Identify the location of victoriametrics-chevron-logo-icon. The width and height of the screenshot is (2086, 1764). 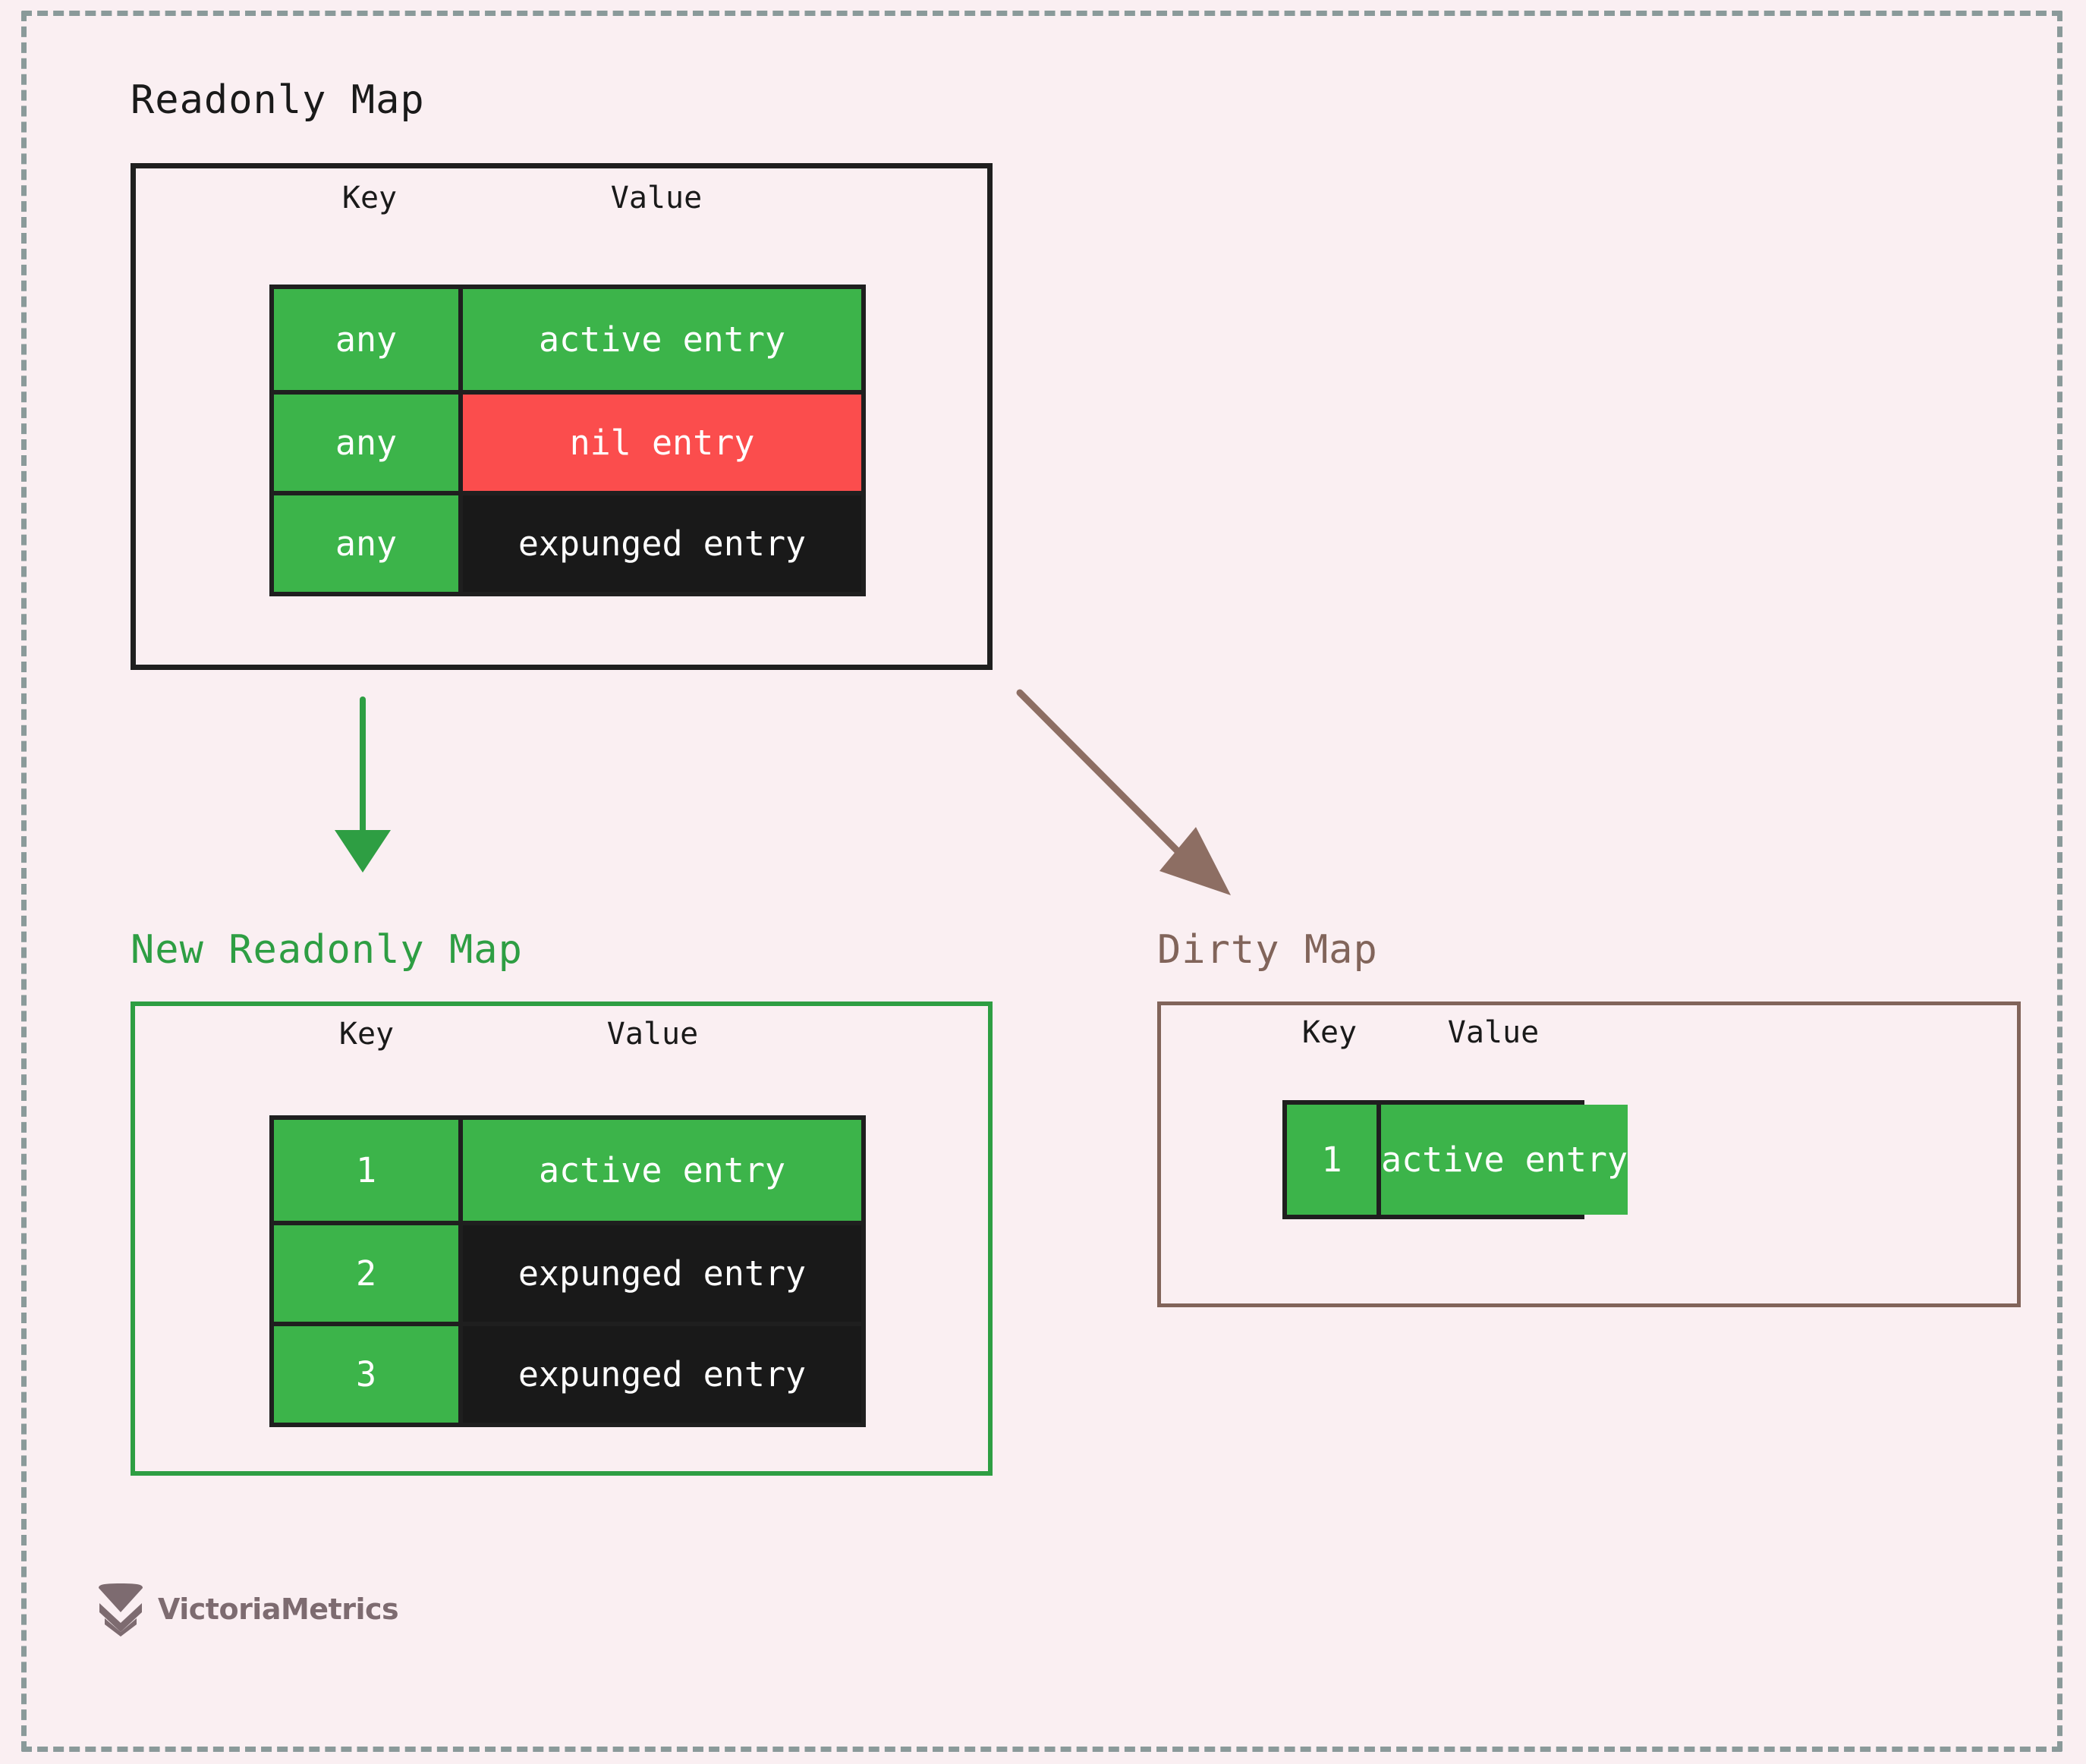
(121, 1610).